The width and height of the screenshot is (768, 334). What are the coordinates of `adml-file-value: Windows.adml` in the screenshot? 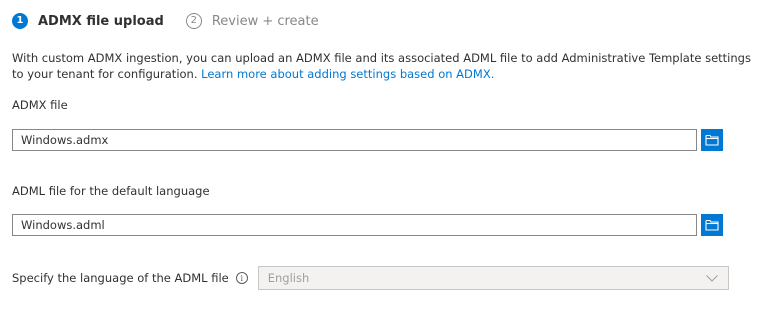 It's located at (63, 225).